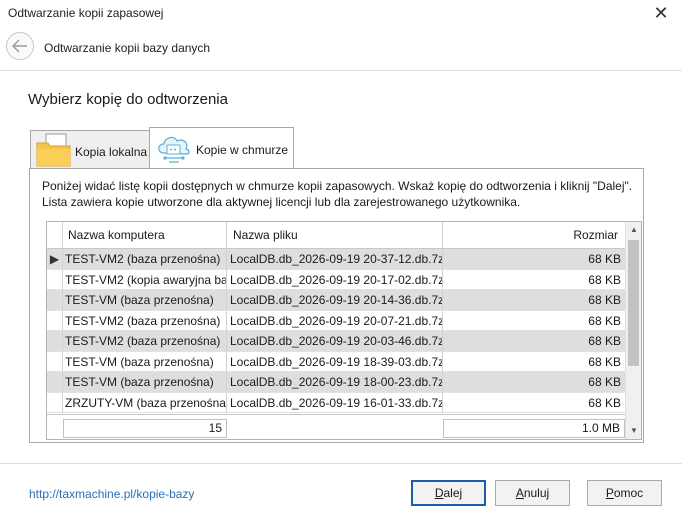 The width and height of the screenshot is (682, 518). Describe the element at coordinates (128, 99) in the screenshot. I see `page-heading: Wybierz kopię do odtworzenia` at that location.